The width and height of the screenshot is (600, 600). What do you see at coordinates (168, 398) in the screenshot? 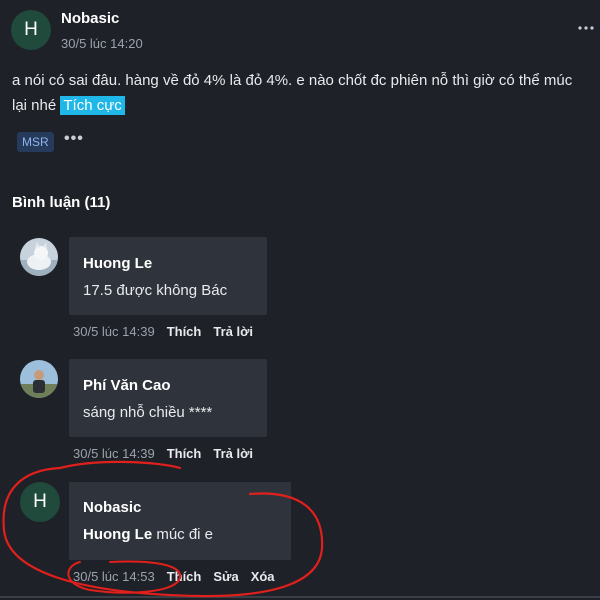
I see `comment-bubble: Phí Văn Cao sáng nhỗ chiều ****` at bounding box center [168, 398].